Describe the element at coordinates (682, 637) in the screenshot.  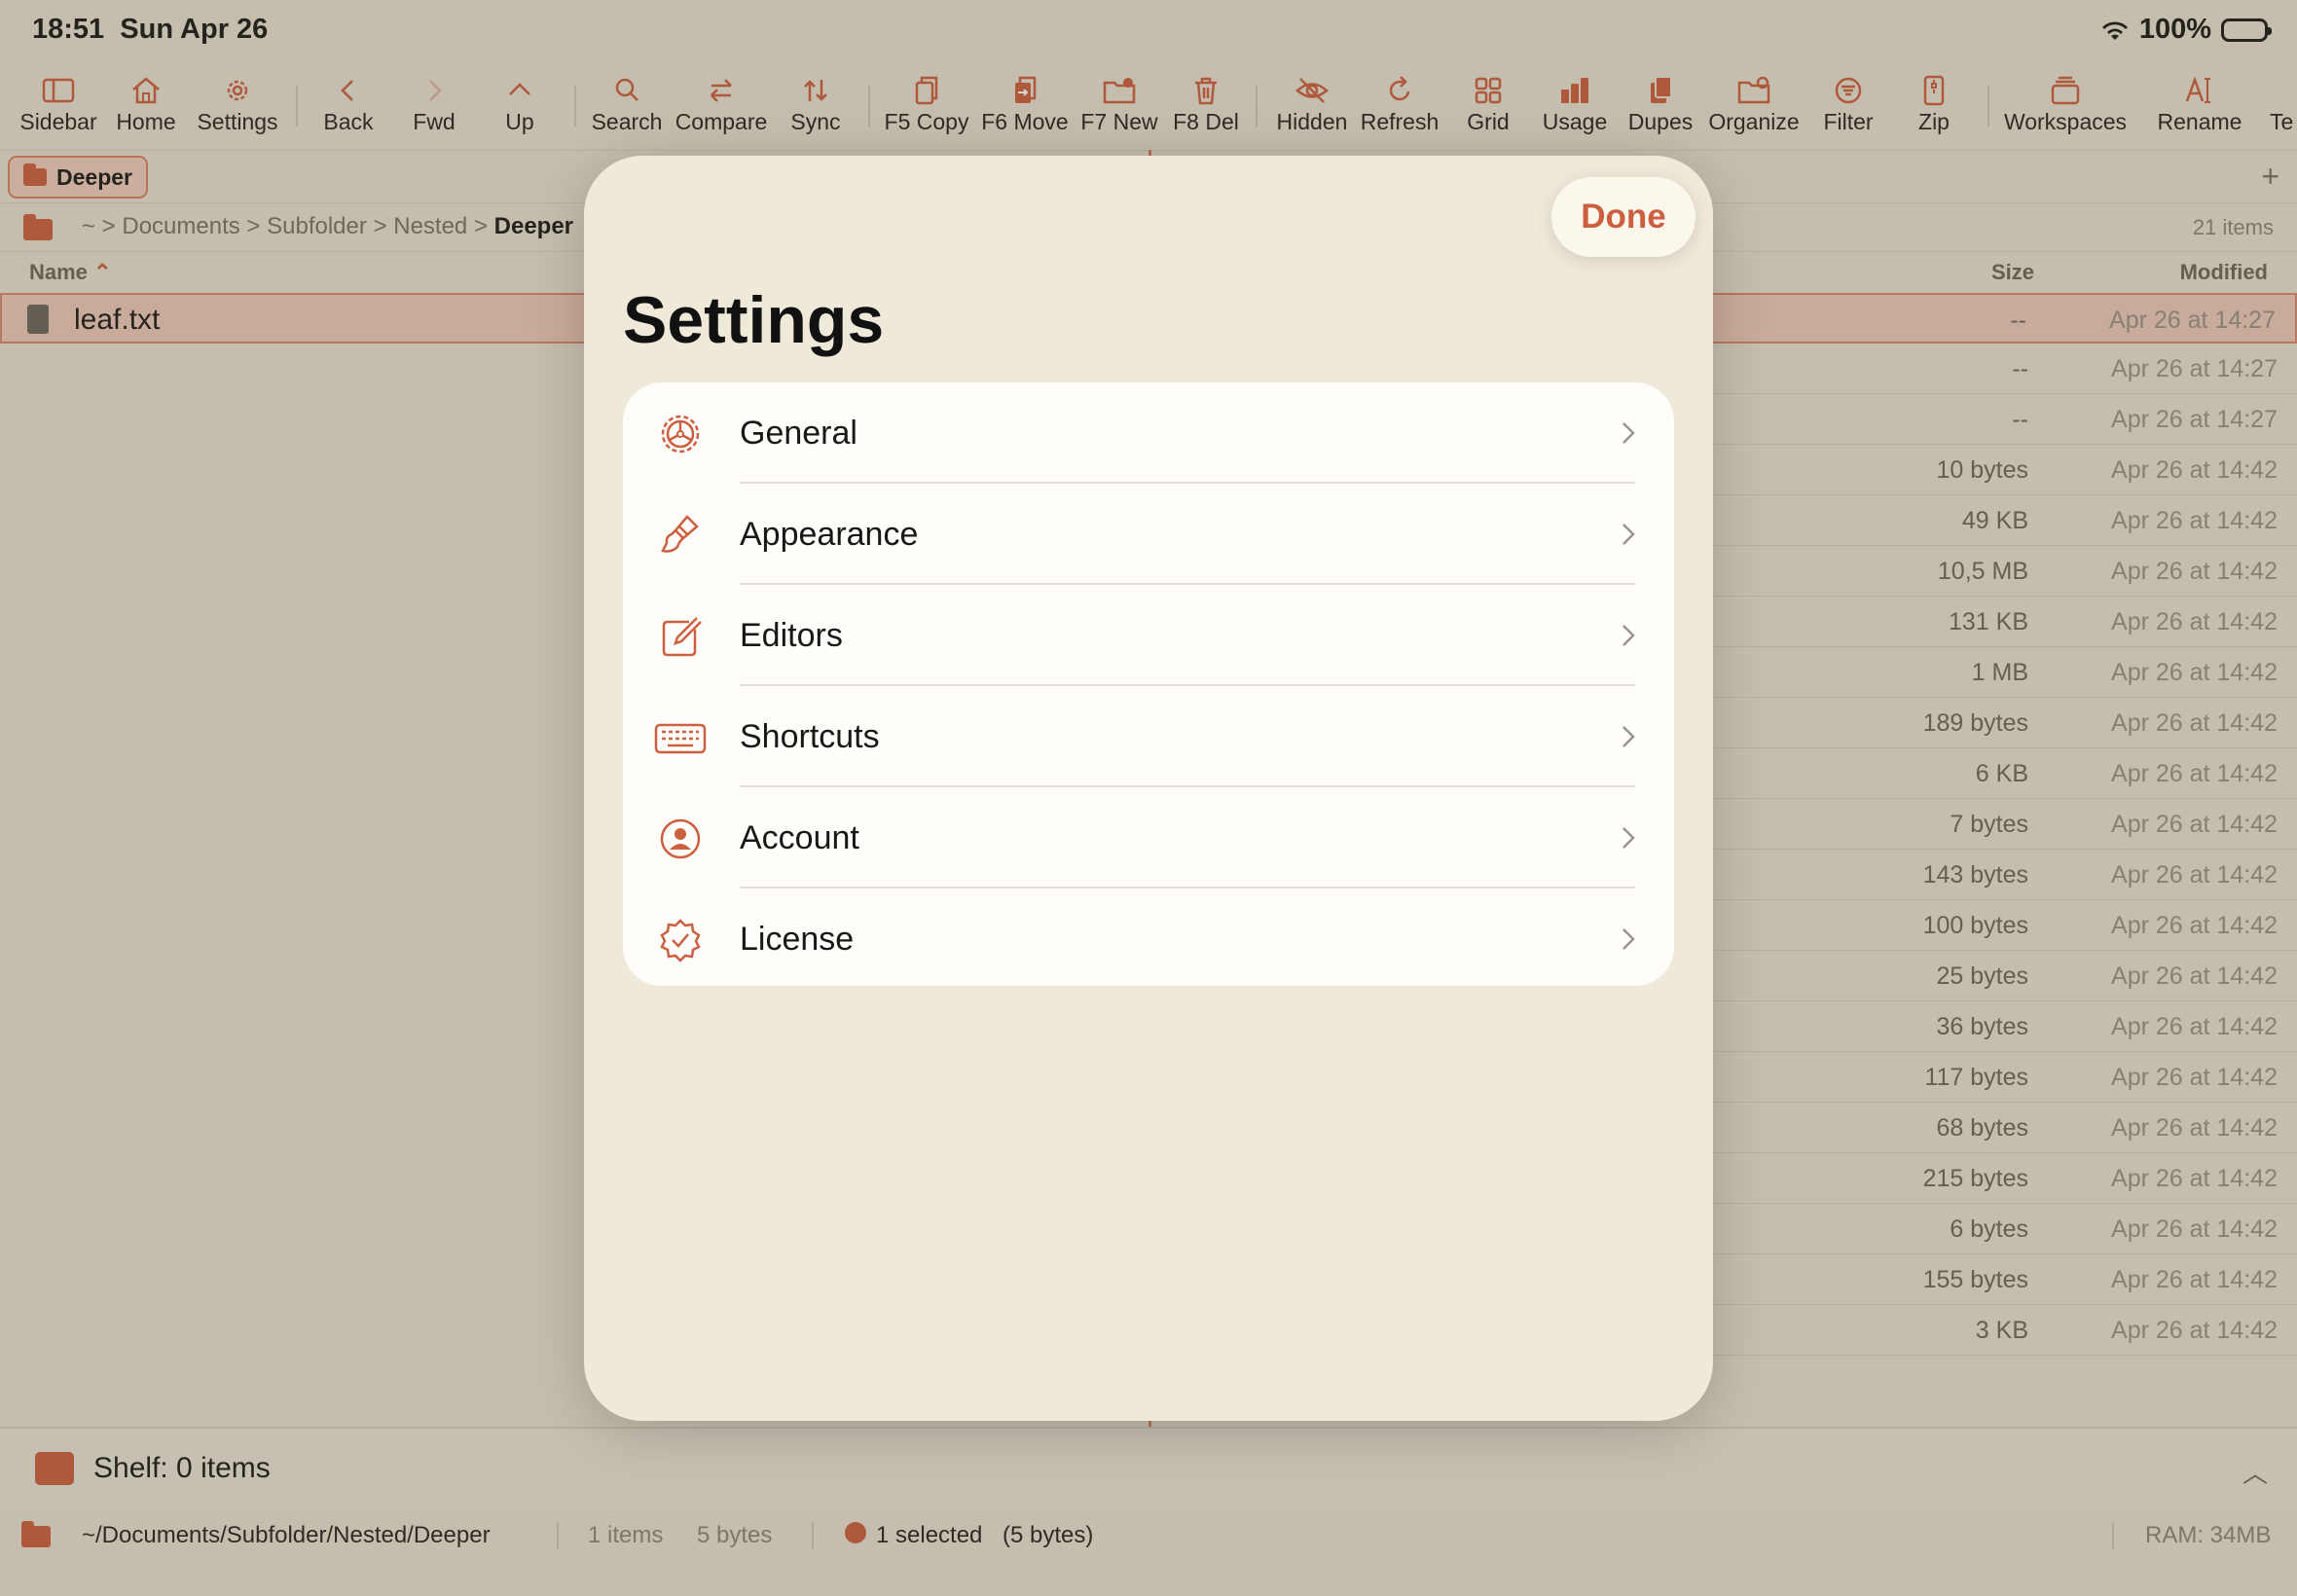
I see `edit-square-icon` at that location.